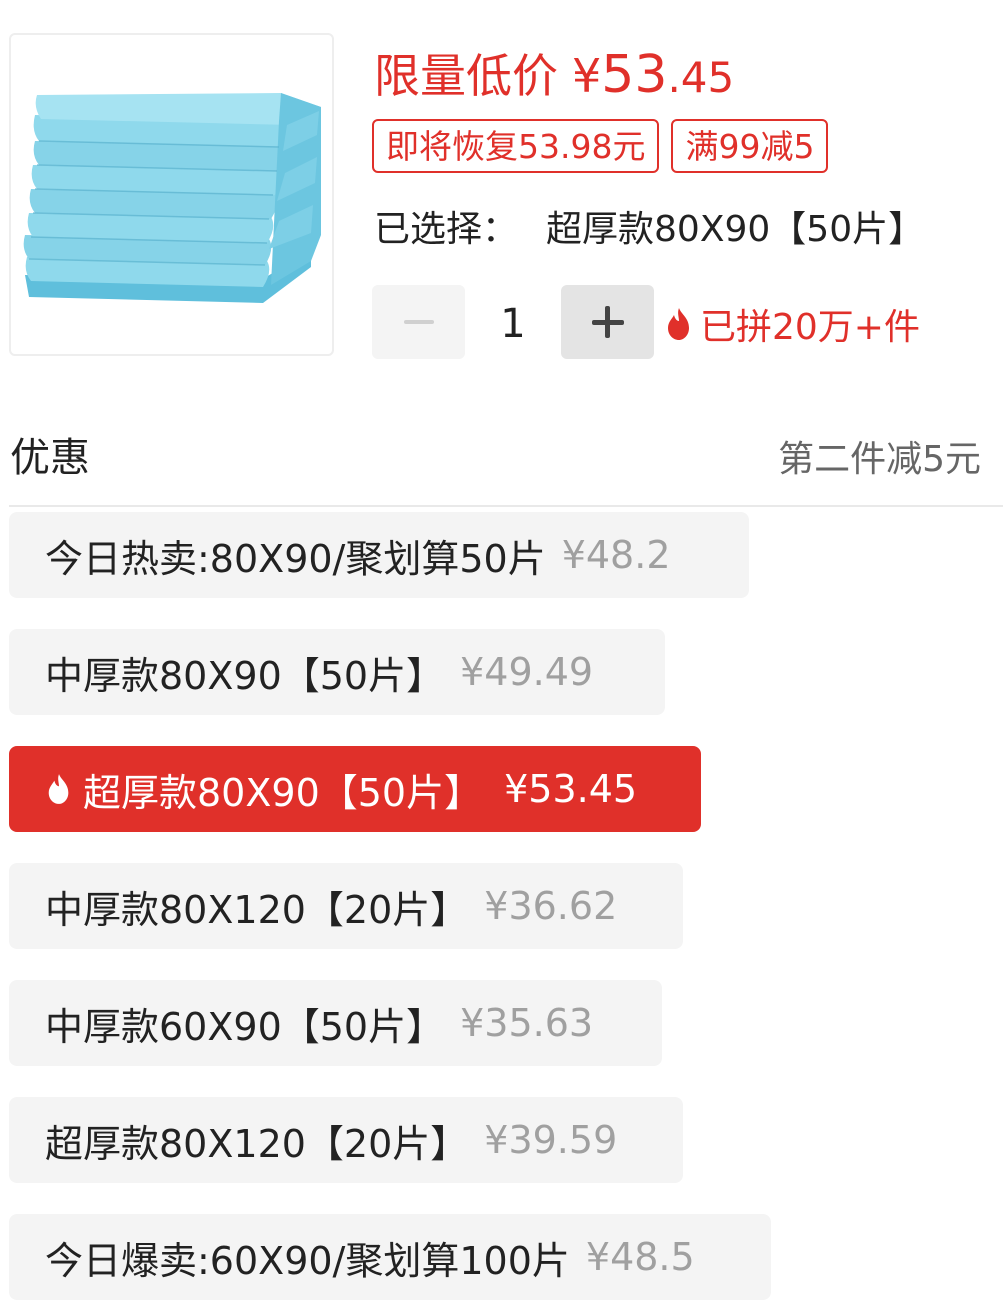 Image resolution: width=1003 pixels, height=1300 pixels. What do you see at coordinates (50, 458) in the screenshot?
I see `promotion-label: 优惠` at bounding box center [50, 458].